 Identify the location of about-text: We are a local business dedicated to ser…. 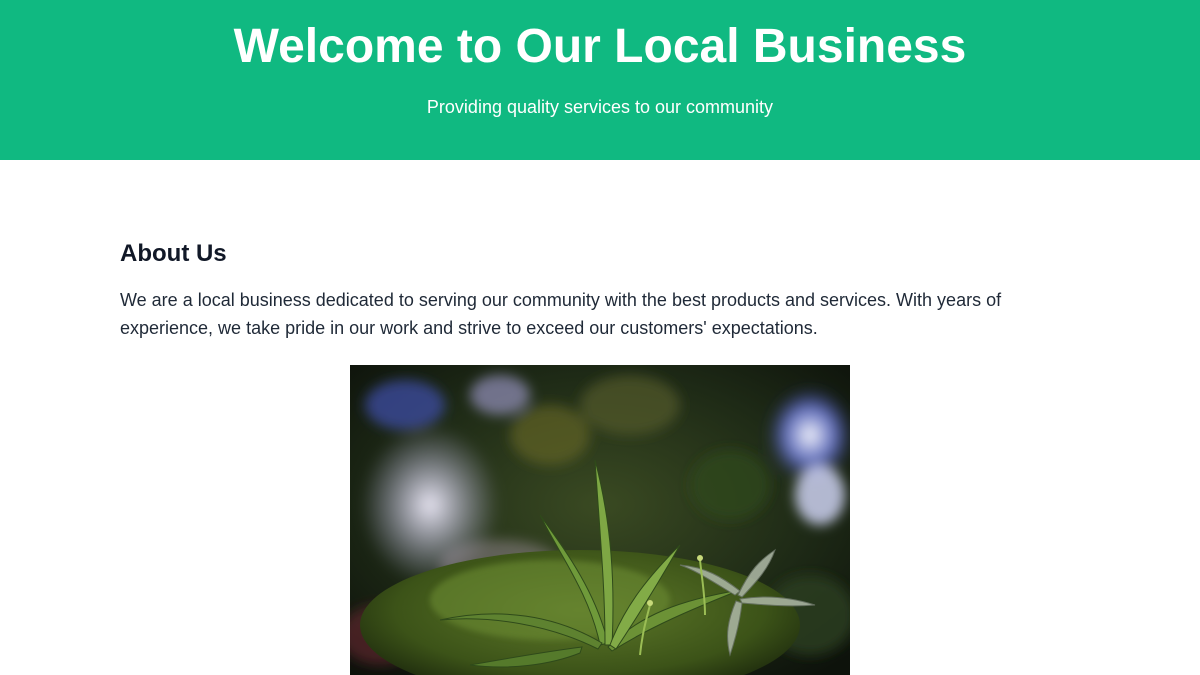
(561, 314).